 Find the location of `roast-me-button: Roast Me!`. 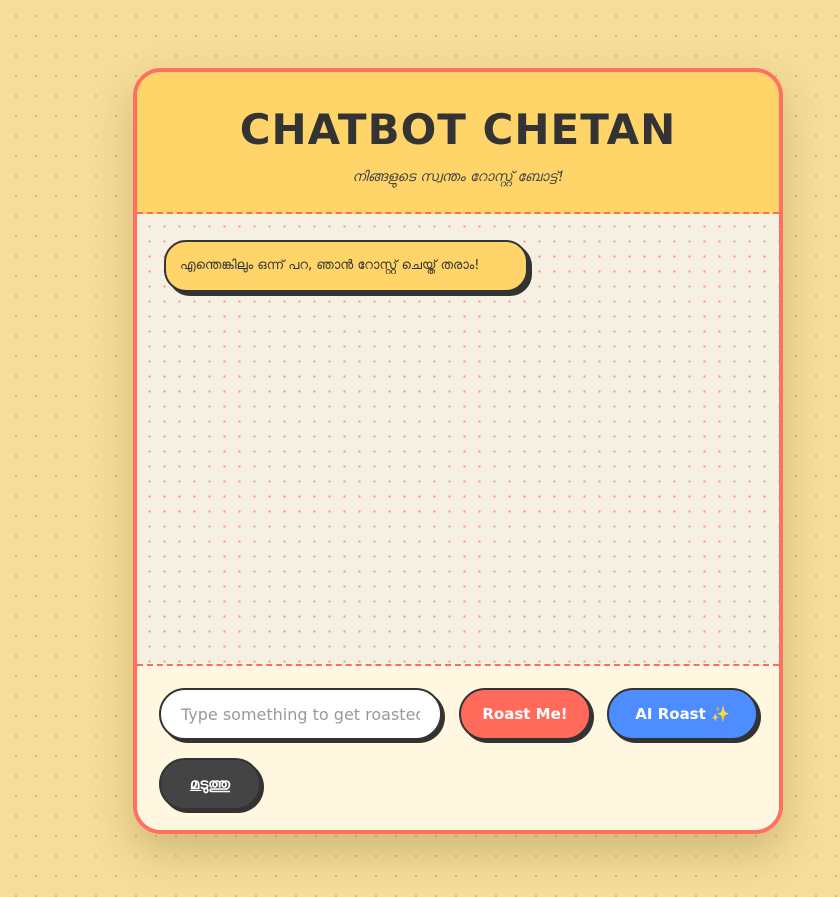

roast-me-button: Roast Me! is located at coordinates (525, 714).